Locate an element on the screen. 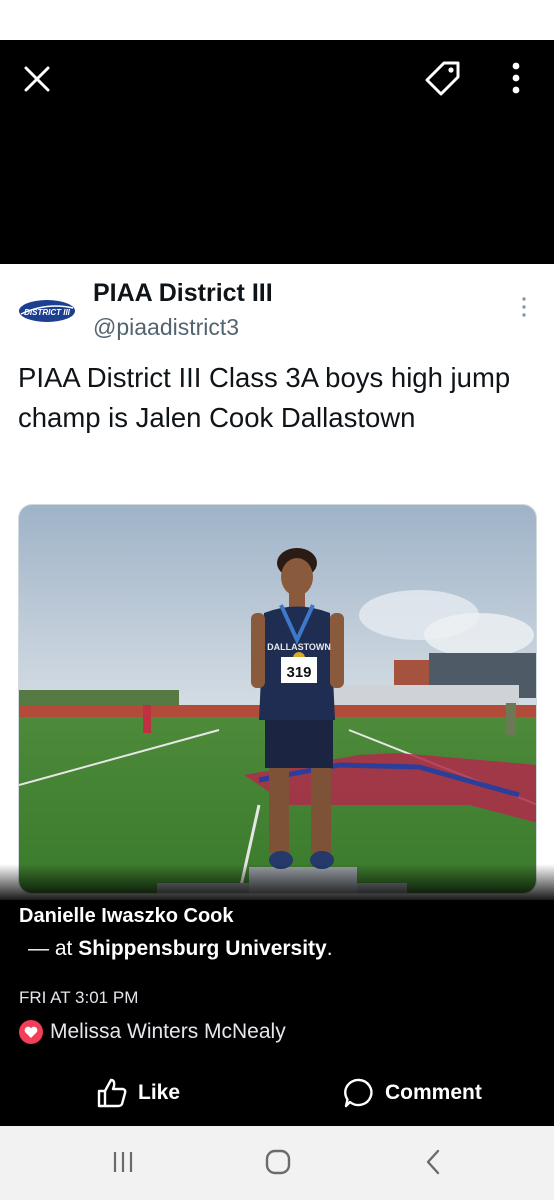  close-icon is located at coordinates (37, 79).